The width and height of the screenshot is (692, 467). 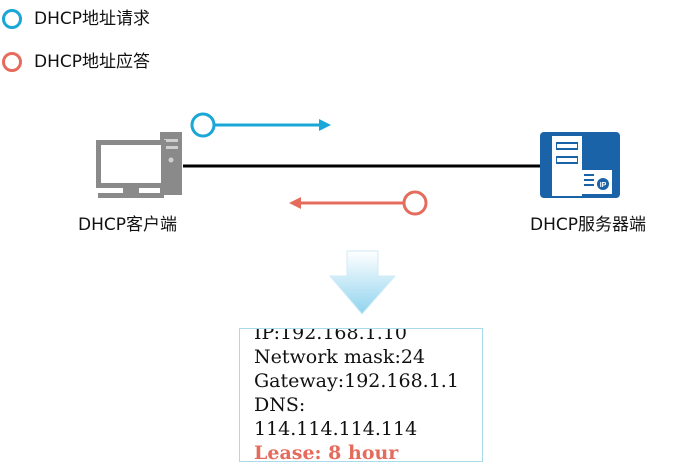 What do you see at coordinates (588, 225) in the screenshot?
I see `server-label: DHCP服务器端` at bounding box center [588, 225].